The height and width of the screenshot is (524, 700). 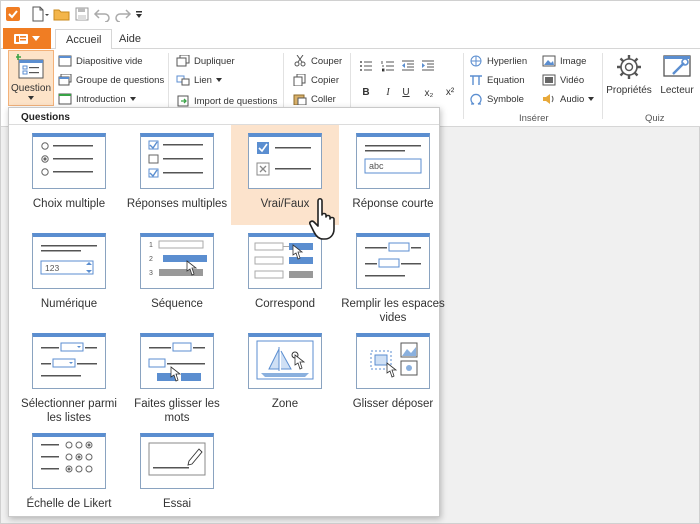 I want to click on question-type-sequence: 1 2 3 Séquence, so click(x=177, y=275).